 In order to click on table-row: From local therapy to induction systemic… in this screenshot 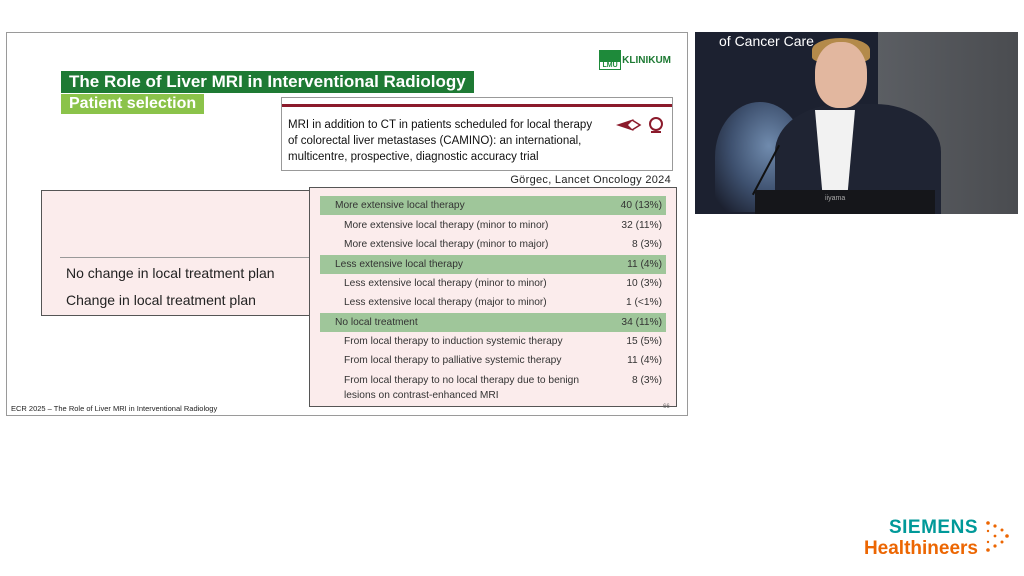, I will do `click(503, 341)`.